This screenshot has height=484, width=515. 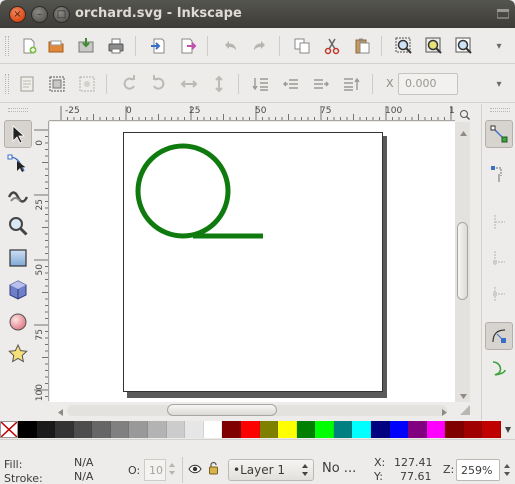 I want to click on star-tool-button, so click(x=18, y=354).